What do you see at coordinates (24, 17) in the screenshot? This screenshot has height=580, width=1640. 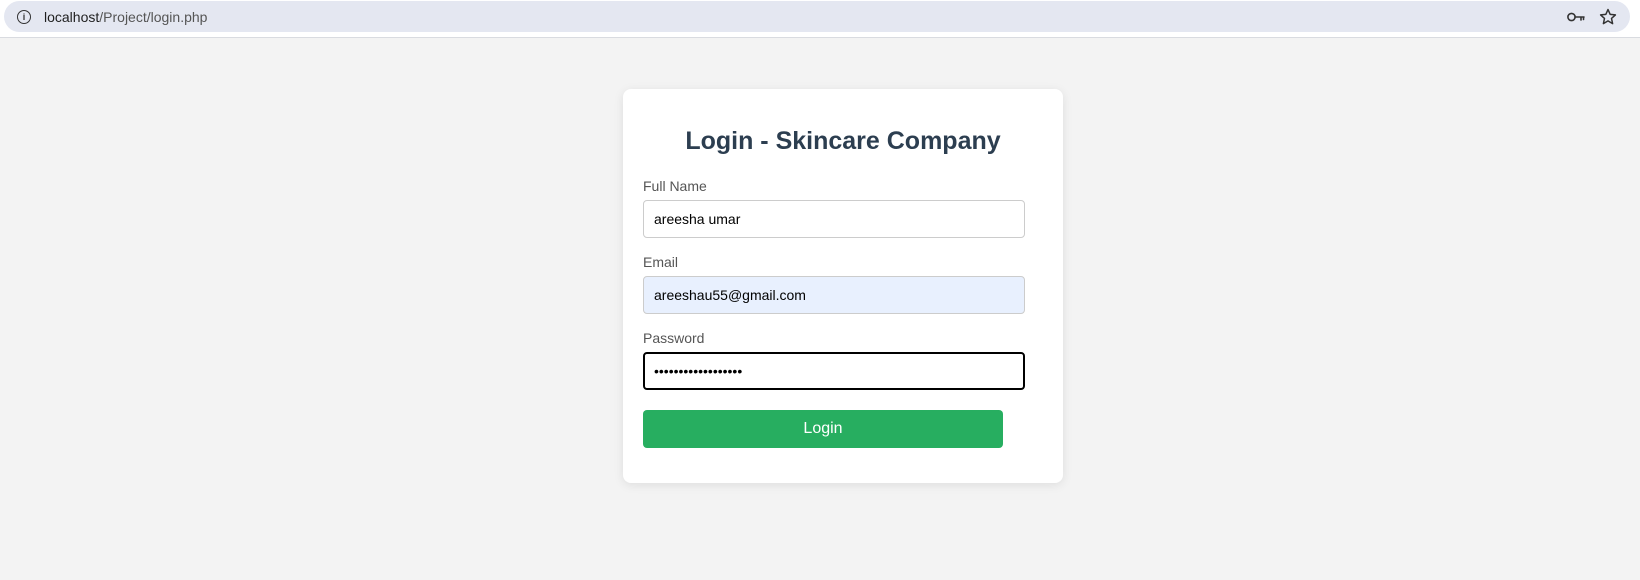 I see `info-icon: i` at bounding box center [24, 17].